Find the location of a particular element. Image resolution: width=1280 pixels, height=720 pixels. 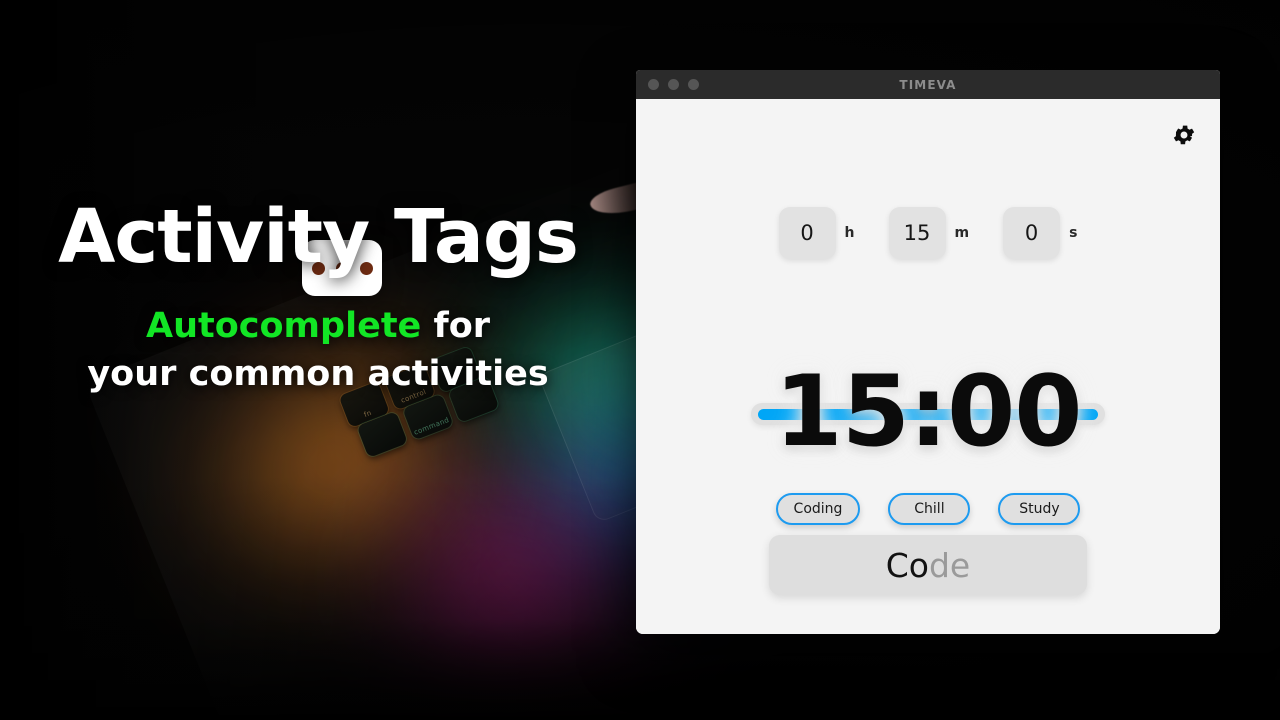

seconds-input is located at coordinates (1032, 233).